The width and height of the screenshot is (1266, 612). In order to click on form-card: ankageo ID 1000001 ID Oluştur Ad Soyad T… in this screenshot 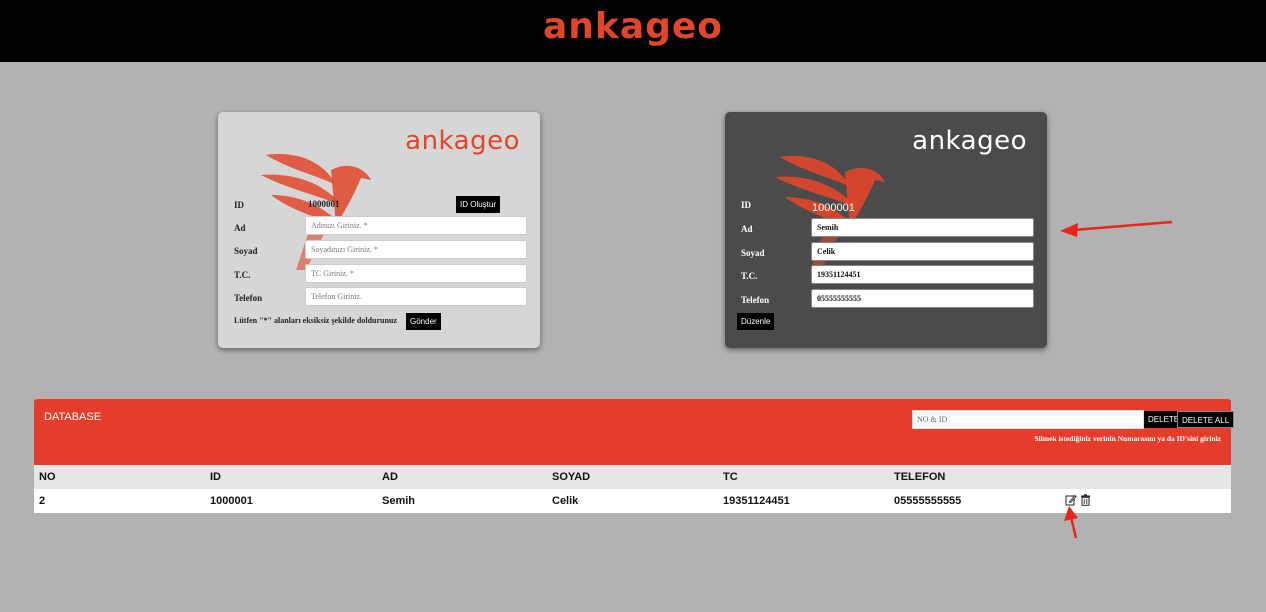, I will do `click(379, 230)`.